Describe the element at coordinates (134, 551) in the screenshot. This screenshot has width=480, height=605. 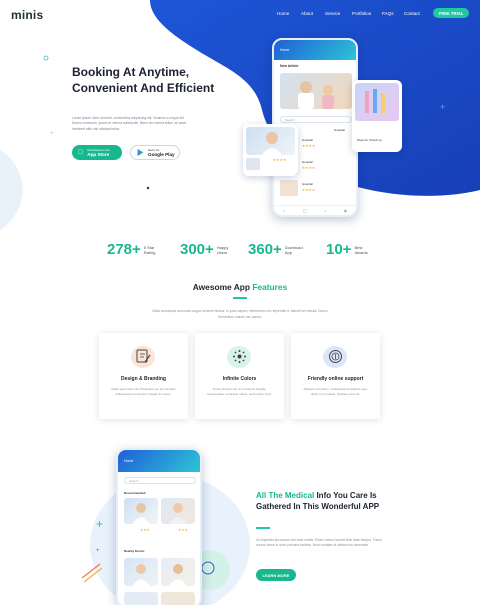
I see `nearby-title: Nearby Doctor` at that location.